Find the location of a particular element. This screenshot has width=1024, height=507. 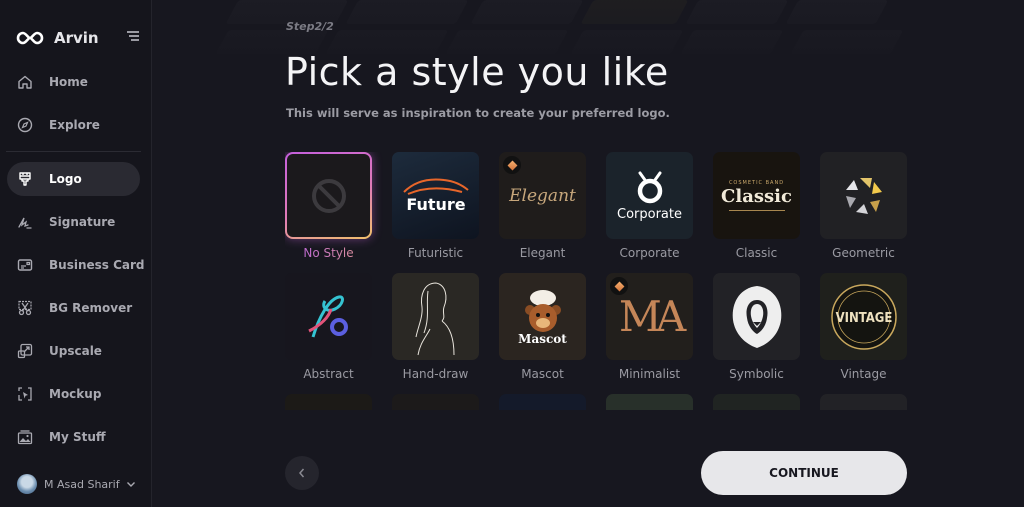

vintage-badge-icon: VINTAGE is located at coordinates (863, 316).